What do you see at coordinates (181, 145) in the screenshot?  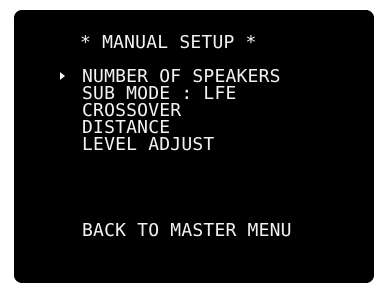 I see `menu-item-level-adjust: LEVEL ADJUST` at bounding box center [181, 145].